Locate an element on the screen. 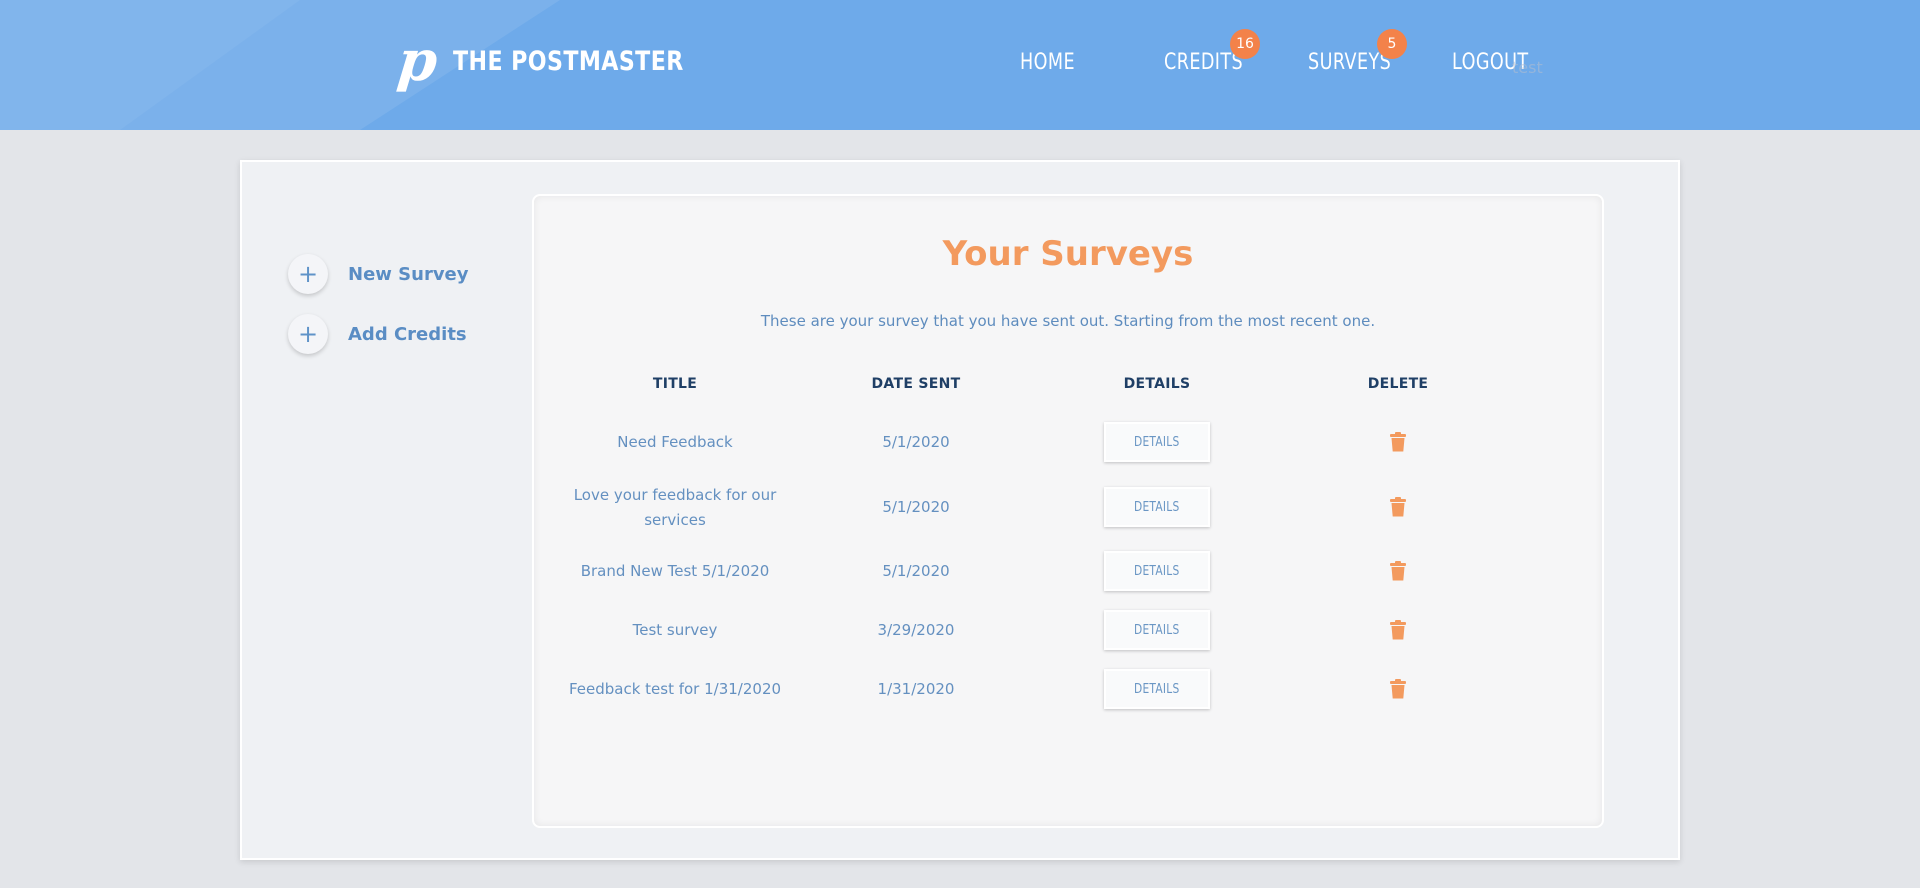  nav-surveys-link: SURVEYS is located at coordinates (1349, 67).